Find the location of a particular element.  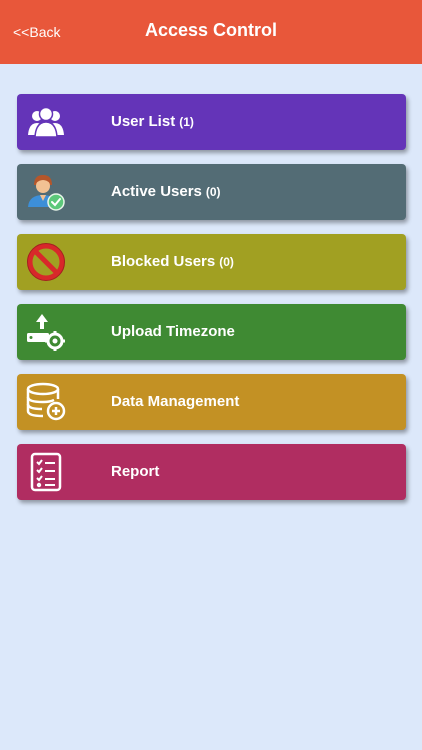

users-icon is located at coordinates (46, 122).